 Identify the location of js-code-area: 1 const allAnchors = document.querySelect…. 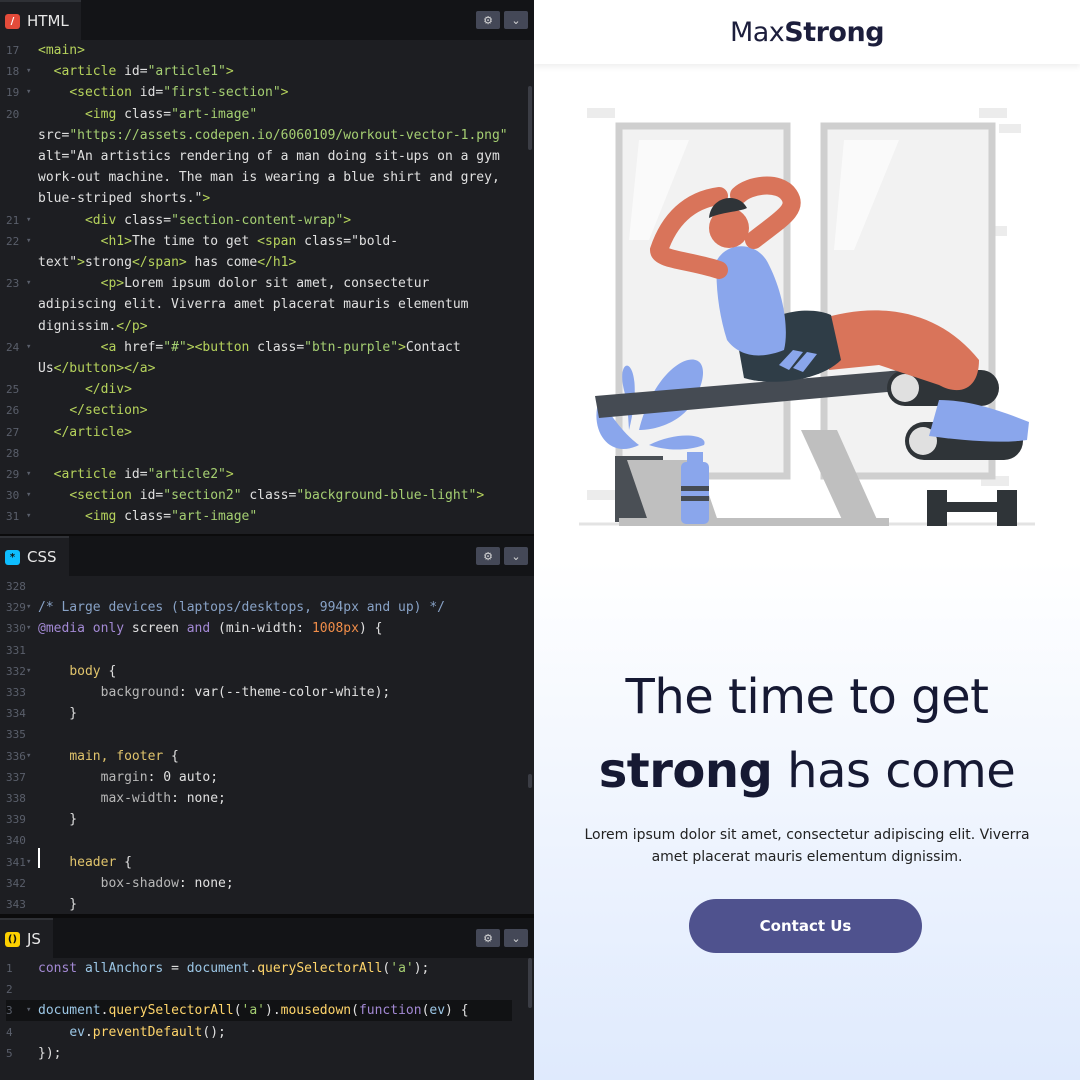
(267, 1011).